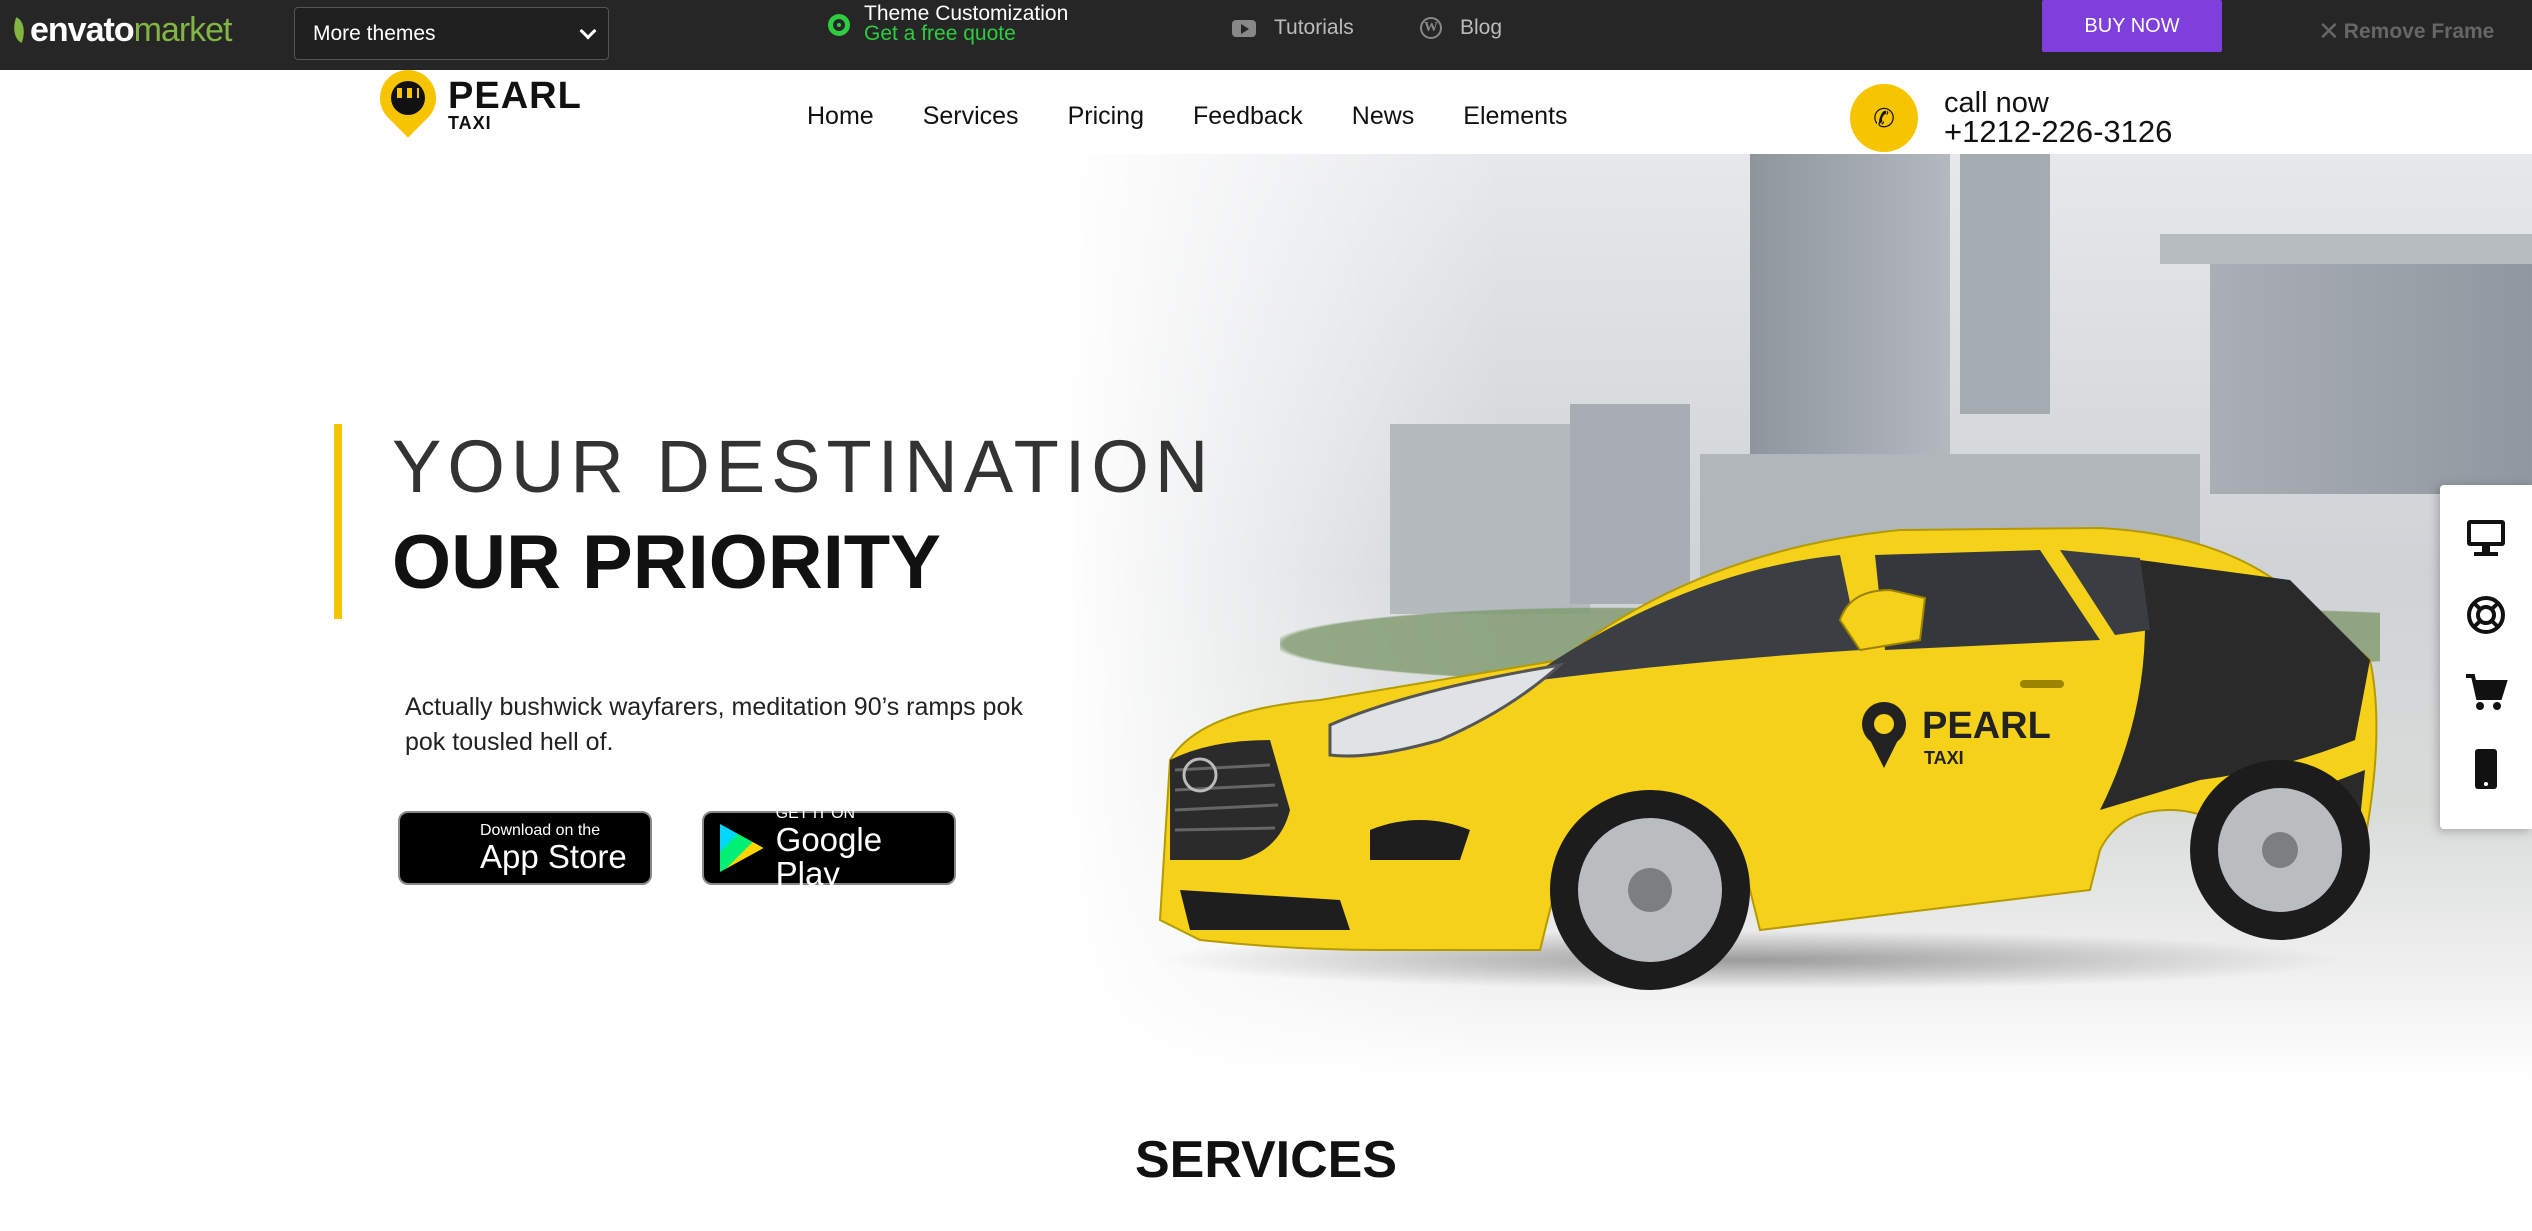 The image size is (2532, 1231). I want to click on pearl-taxi-logo: PEARL TAXI, so click(475, 101).